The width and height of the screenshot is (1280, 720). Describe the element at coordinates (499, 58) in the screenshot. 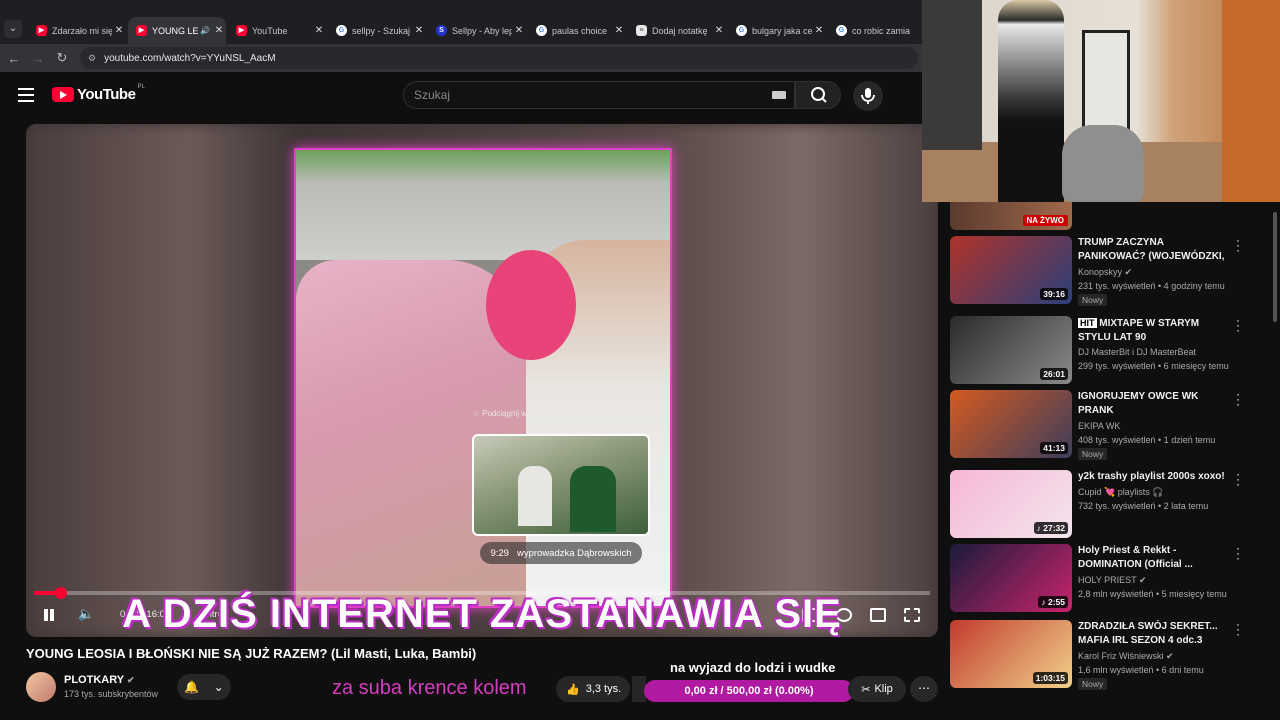

I see `url-field: ⚙ youtube.com/watch?v=YYuNSL_AacM` at that location.